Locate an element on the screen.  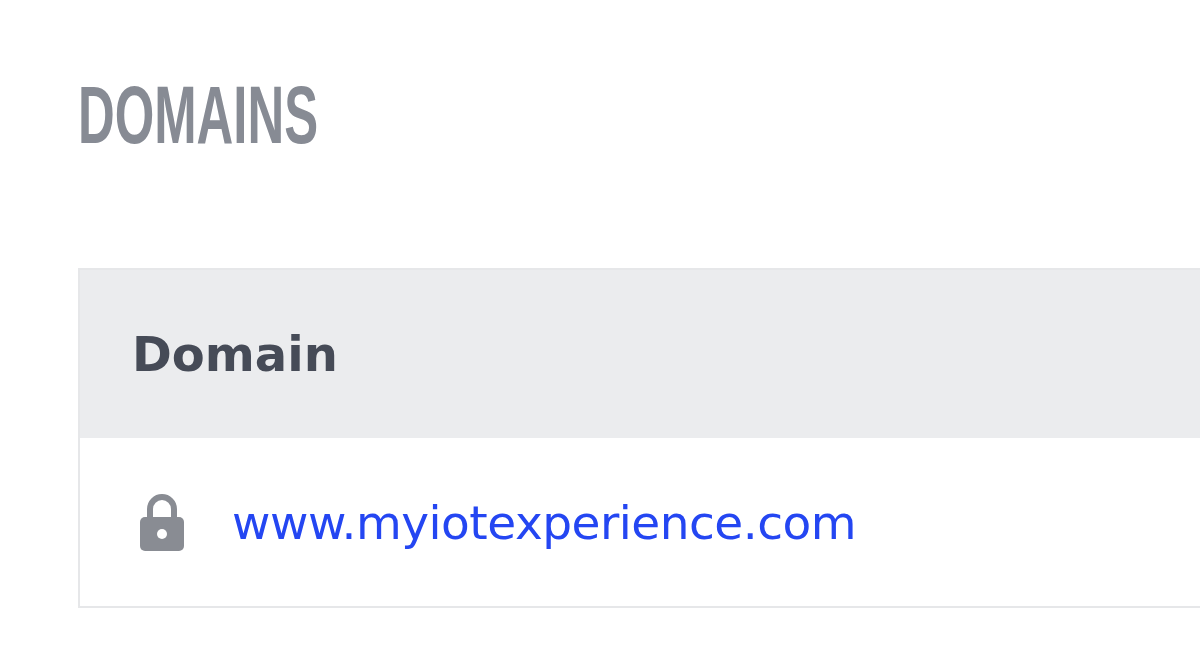
domain-link: www.myiotexperience.com is located at coordinates (544, 522).